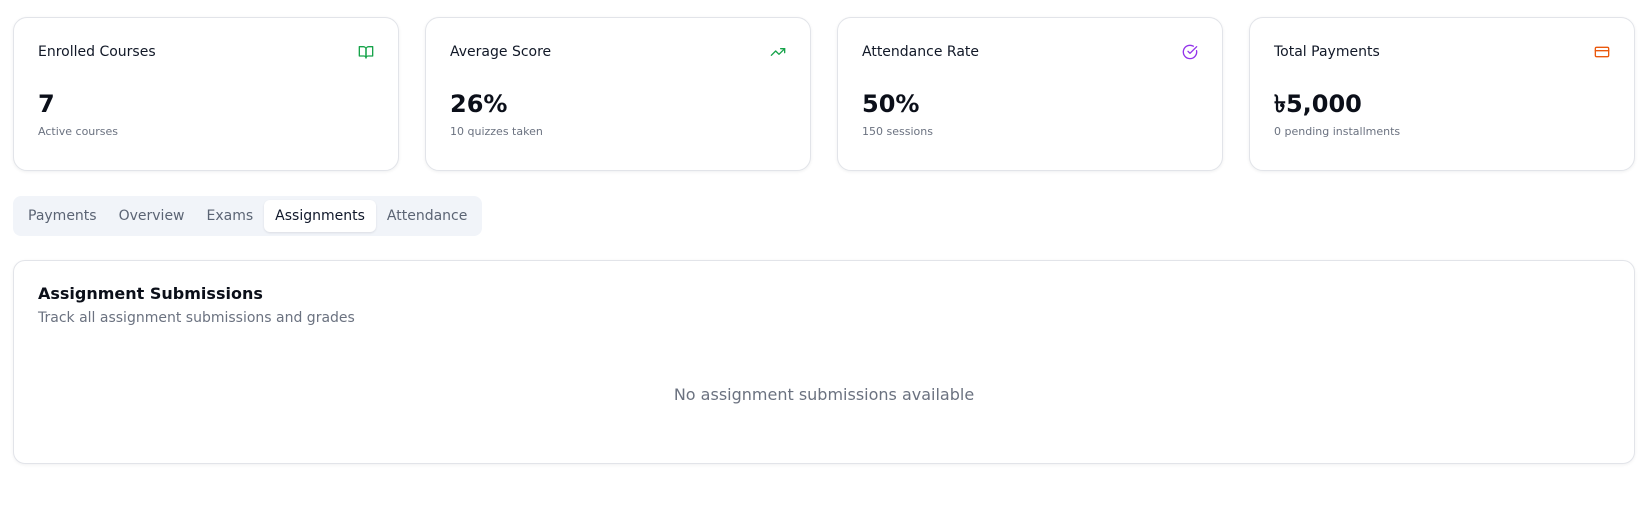  Describe the element at coordinates (920, 52) in the screenshot. I see `stat-title: Attendance Rate` at that location.